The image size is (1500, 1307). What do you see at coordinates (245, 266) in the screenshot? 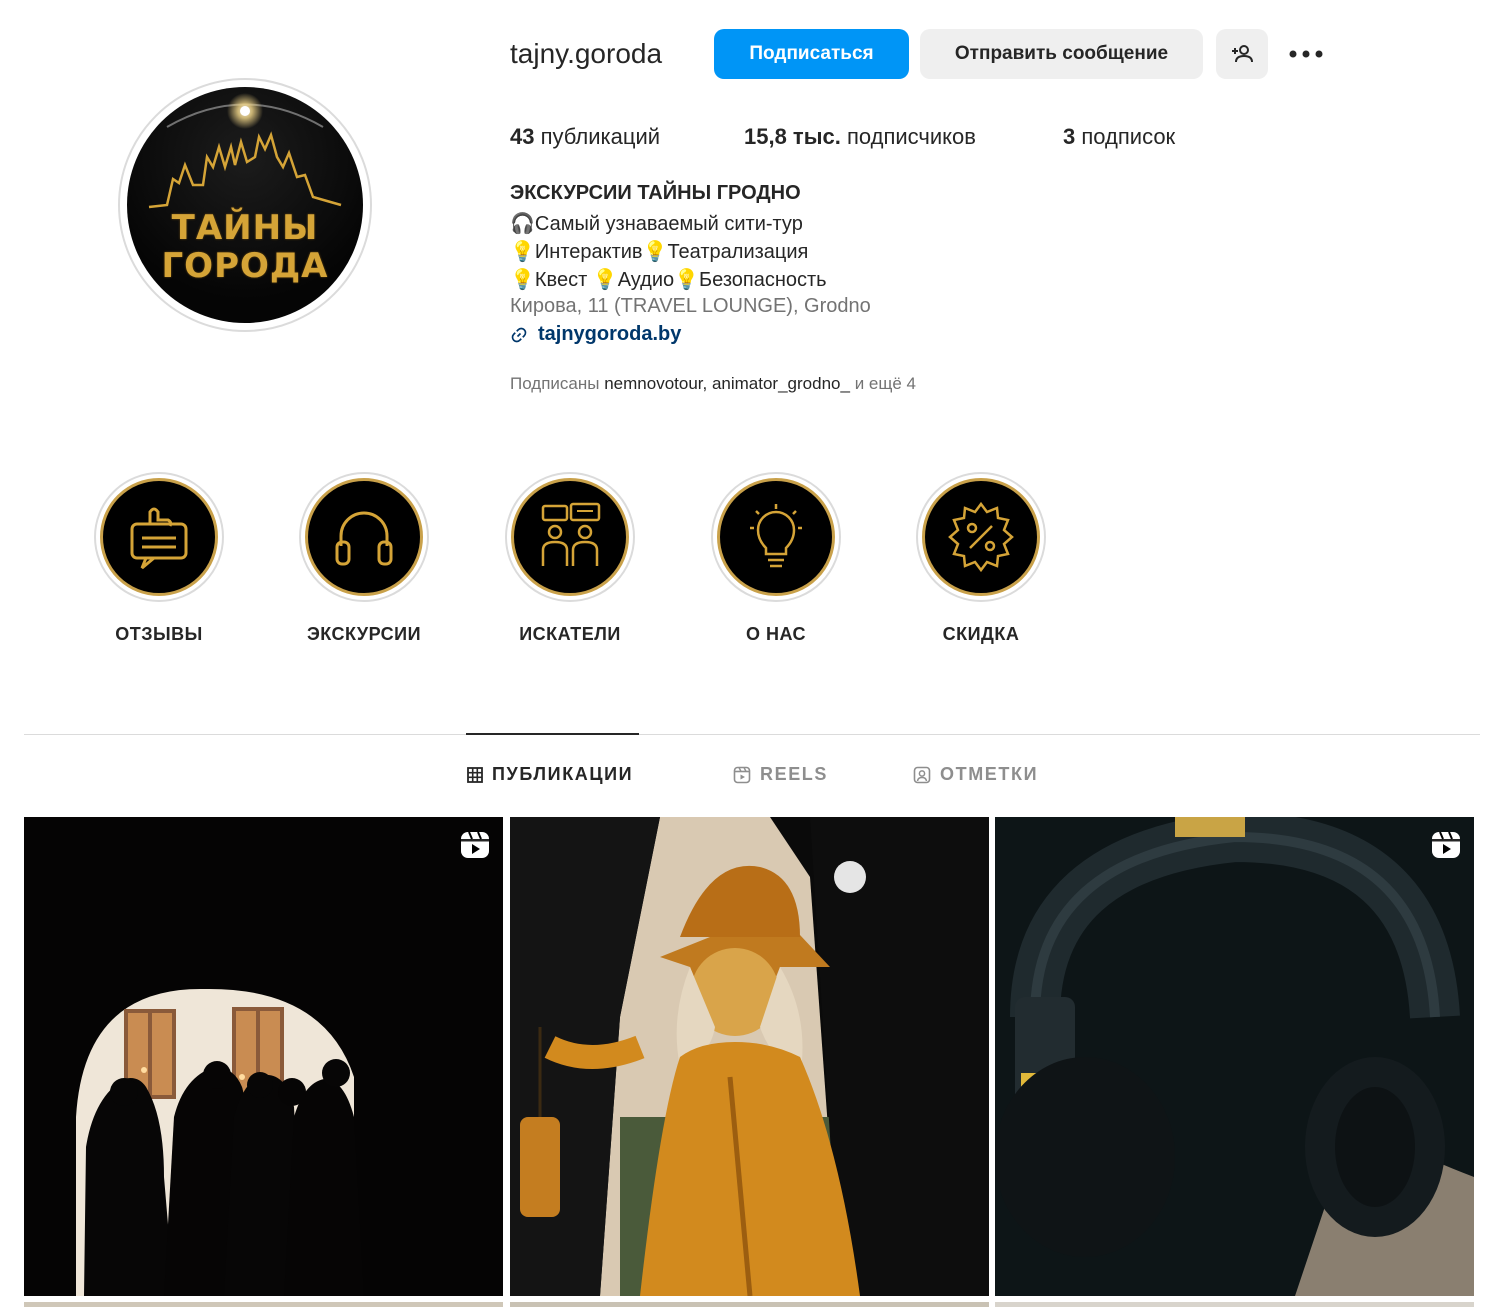
I see `avatar-logo-line2: ГОРОДА` at bounding box center [245, 266].